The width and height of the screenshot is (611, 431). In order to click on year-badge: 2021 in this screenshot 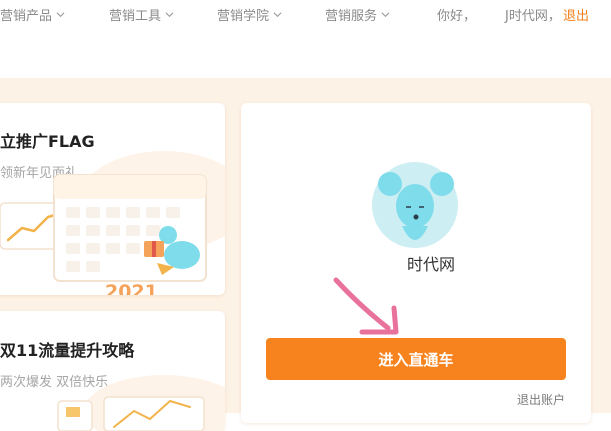, I will do `click(131, 288)`.